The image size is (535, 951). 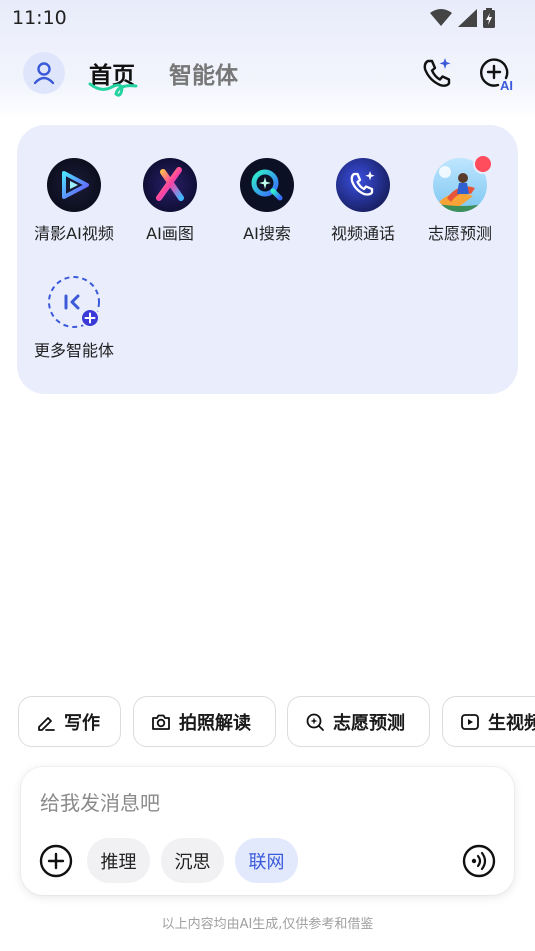 I want to click on app-header: 首页 智能体 AI, so click(x=267, y=73).